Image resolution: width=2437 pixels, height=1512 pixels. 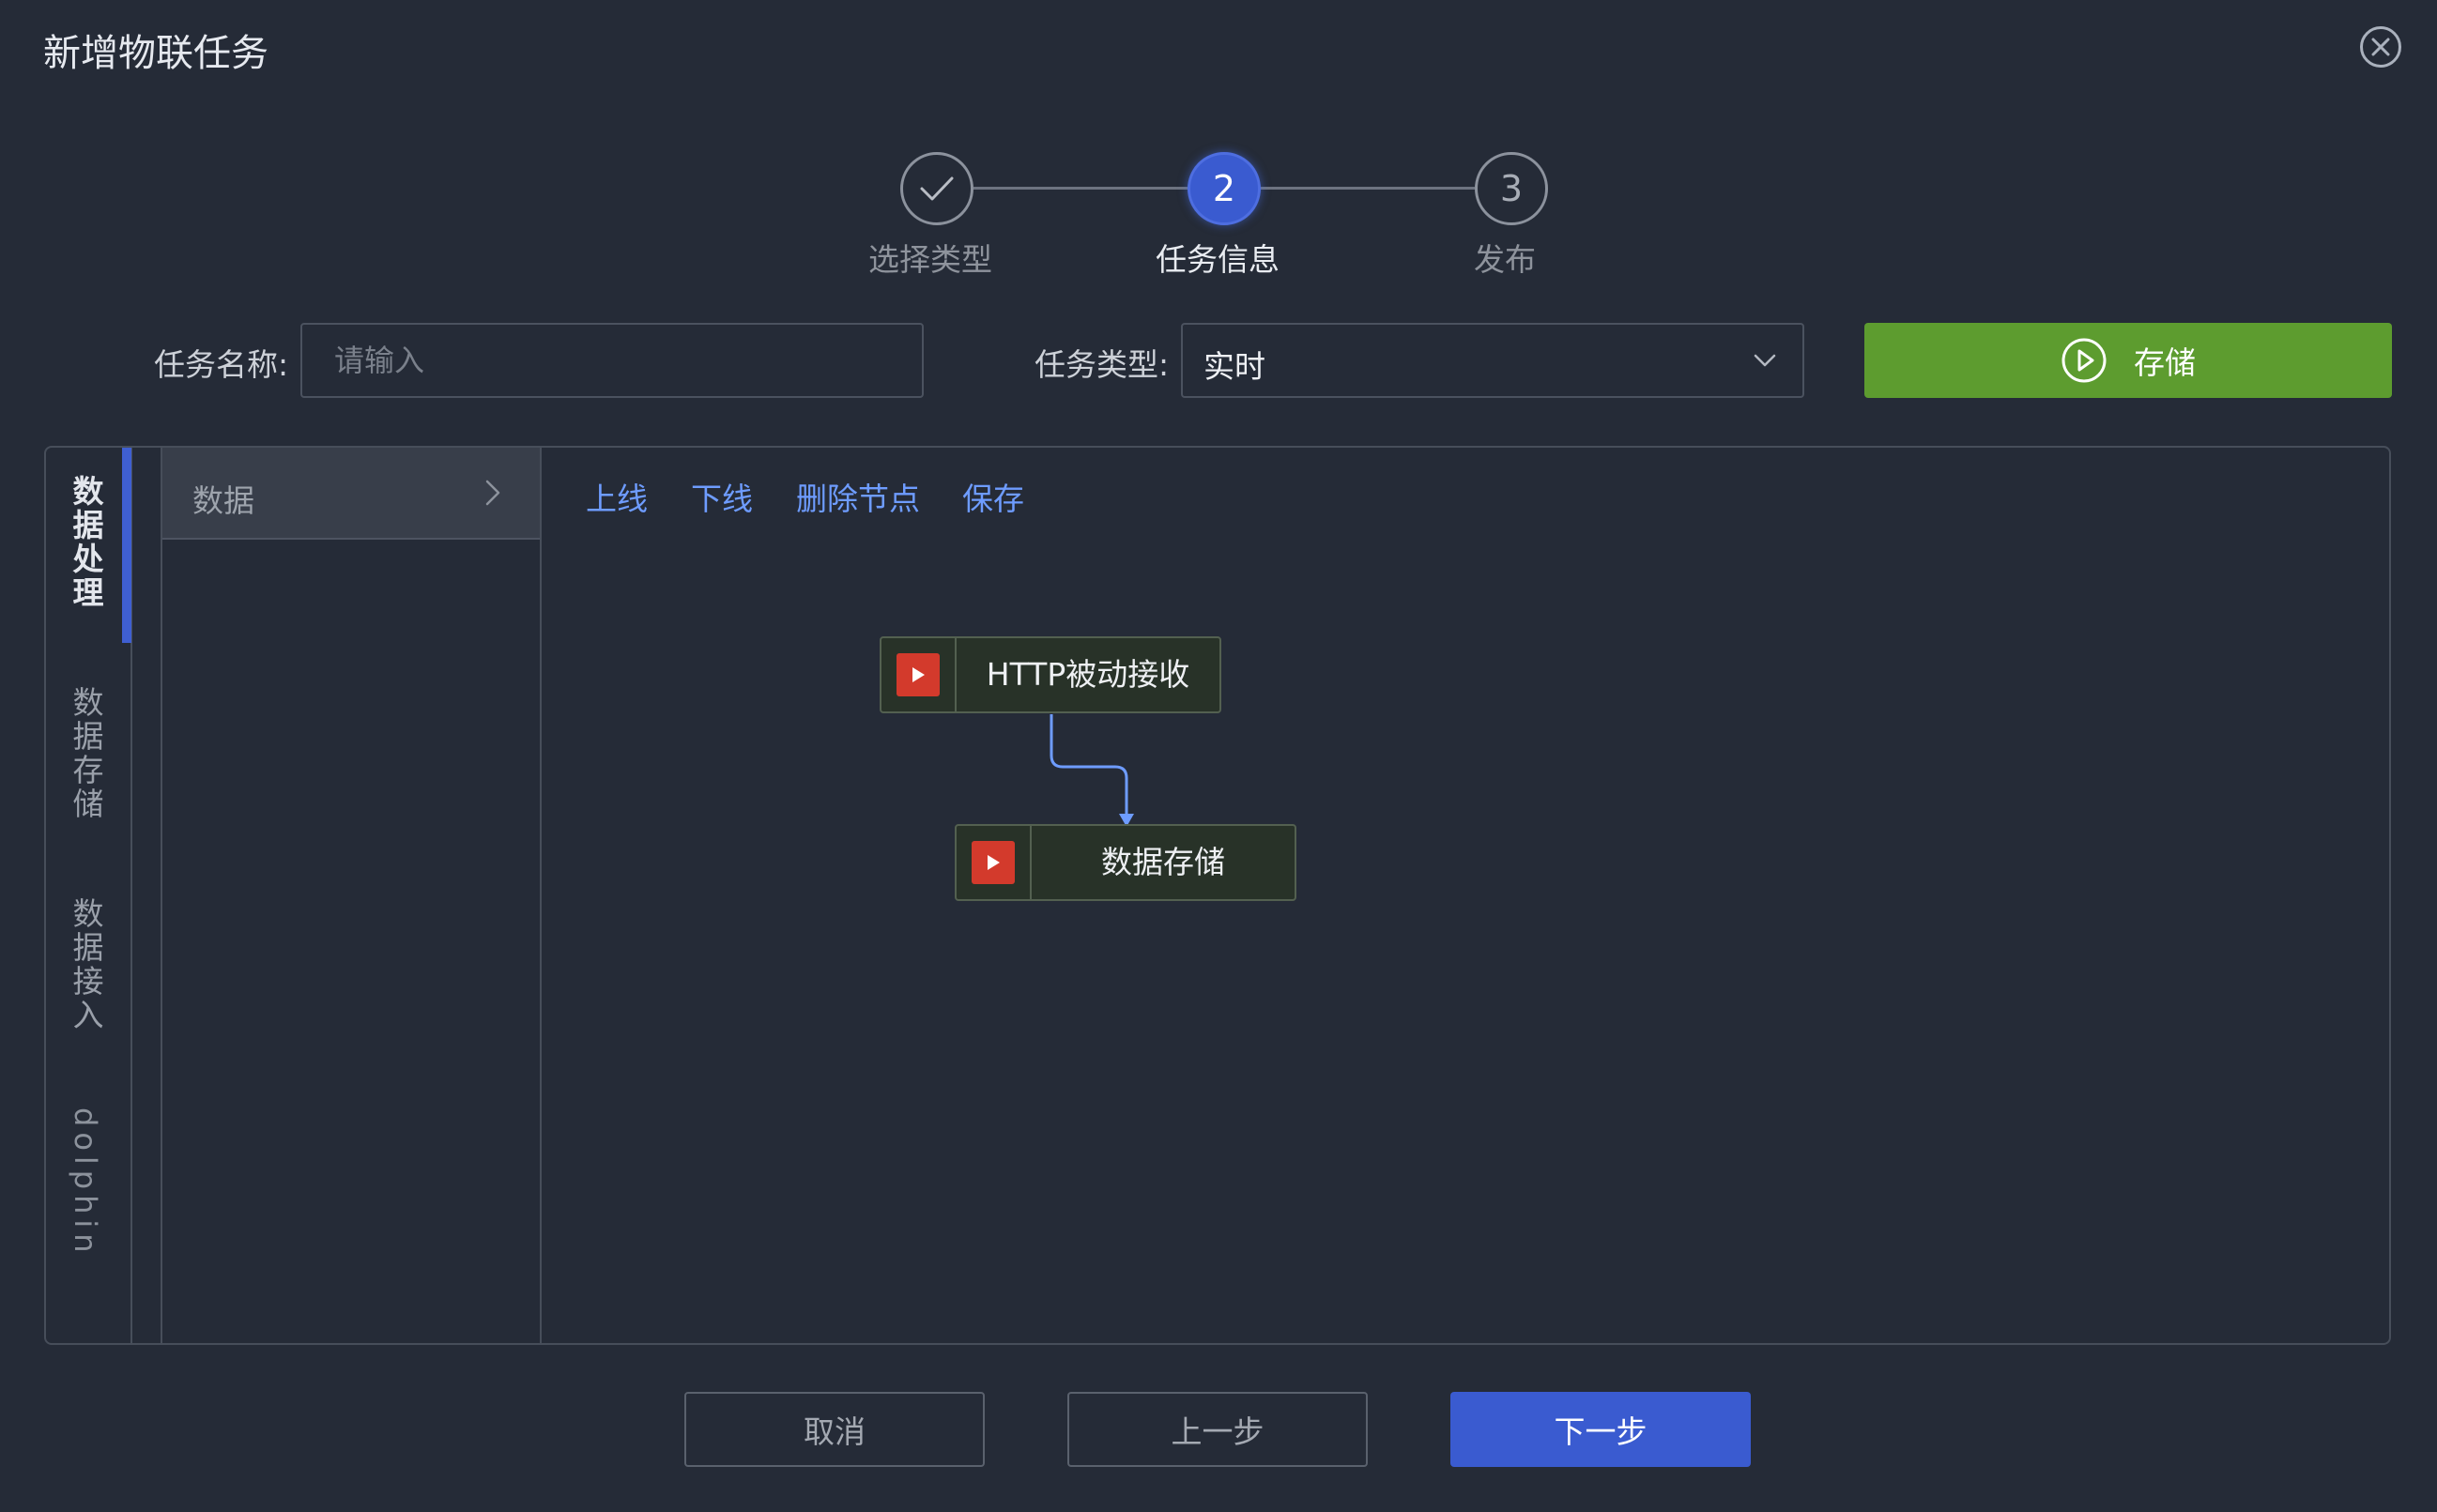 I want to click on offline-link: 下线, so click(x=722, y=496).